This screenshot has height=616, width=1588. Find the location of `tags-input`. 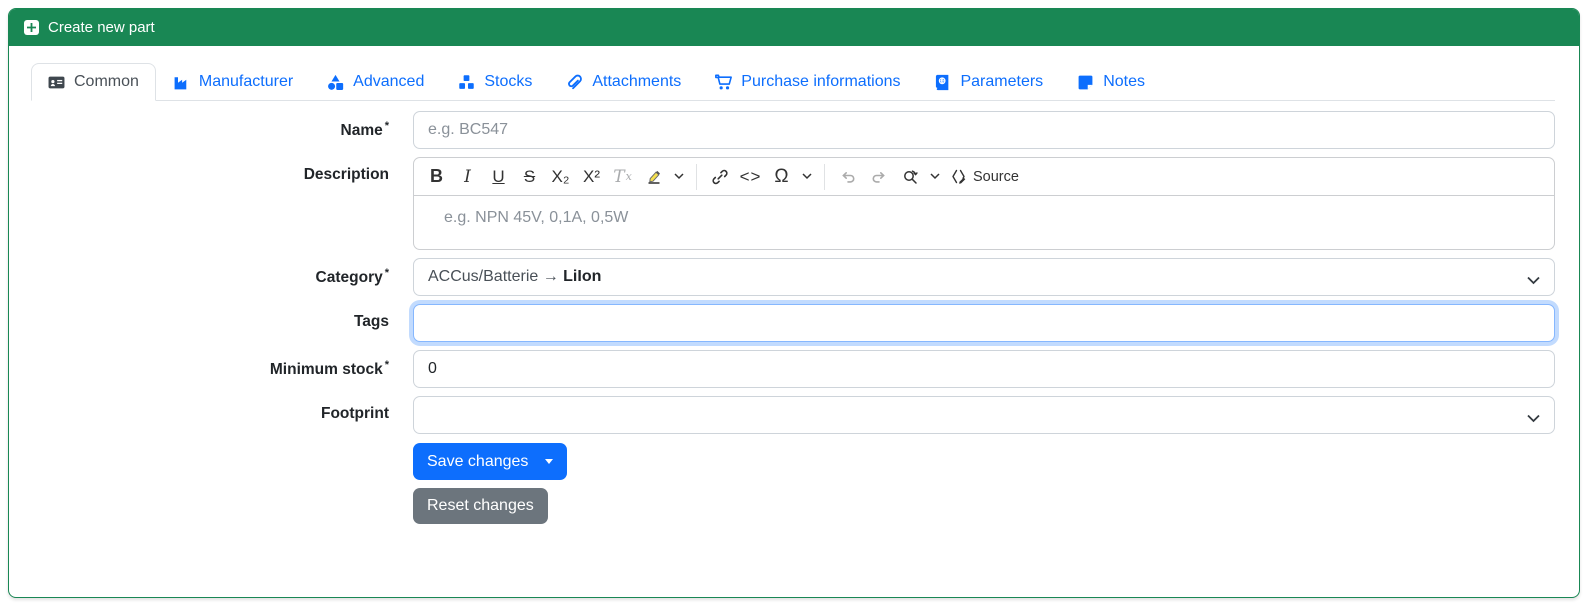

tags-input is located at coordinates (984, 323).